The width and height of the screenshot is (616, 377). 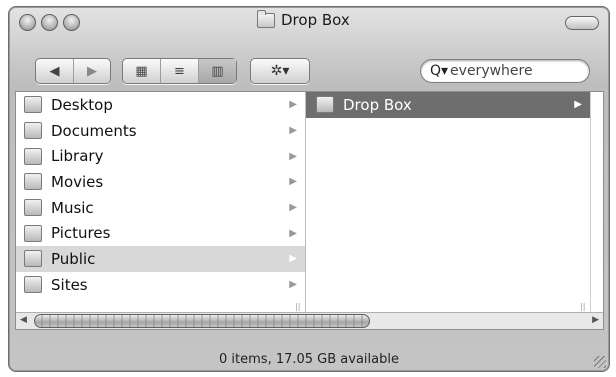 I want to click on window-title-text: Drop Box, so click(x=315, y=20).